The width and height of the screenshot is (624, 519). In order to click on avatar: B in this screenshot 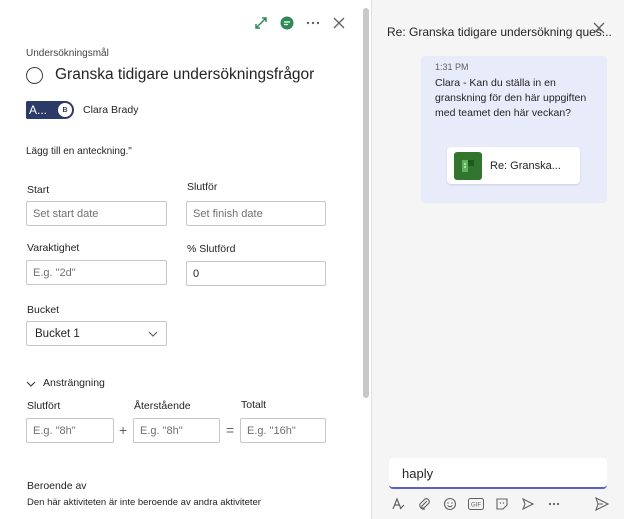, I will do `click(65, 110)`.